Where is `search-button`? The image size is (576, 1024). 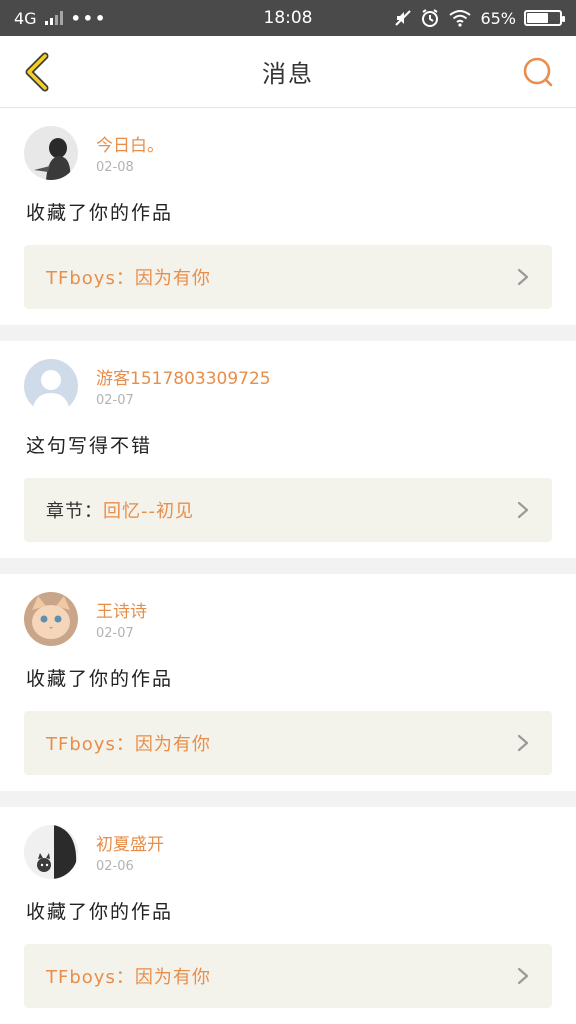 search-button is located at coordinates (538, 72).